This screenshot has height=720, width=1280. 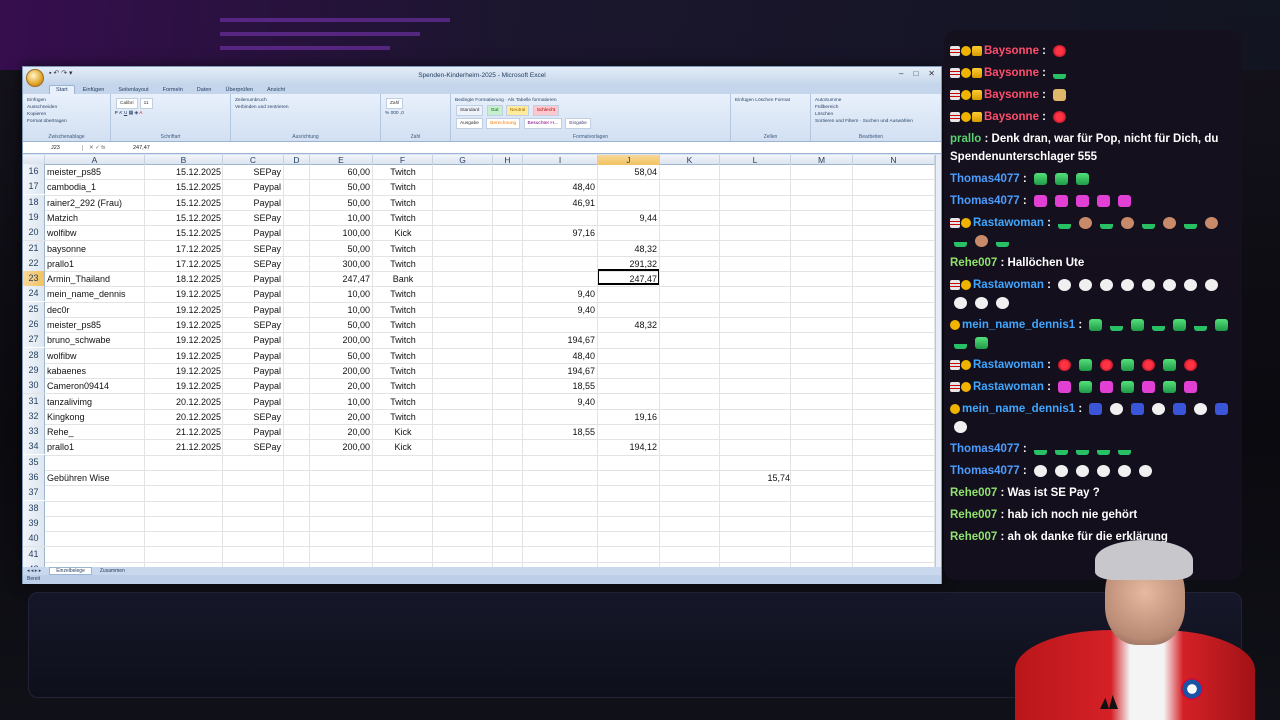 What do you see at coordinates (494, 110) in the screenshot?
I see `style-gut: Gut` at bounding box center [494, 110].